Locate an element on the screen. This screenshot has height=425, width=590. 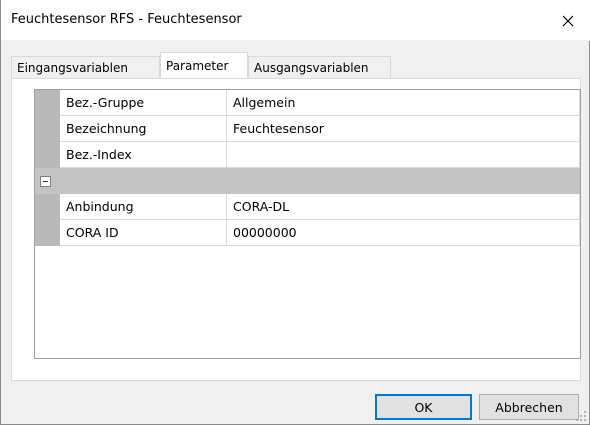
grid-row-bezeichnung: Bezeichnung Feuchtesensor is located at coordinates (307, 129).